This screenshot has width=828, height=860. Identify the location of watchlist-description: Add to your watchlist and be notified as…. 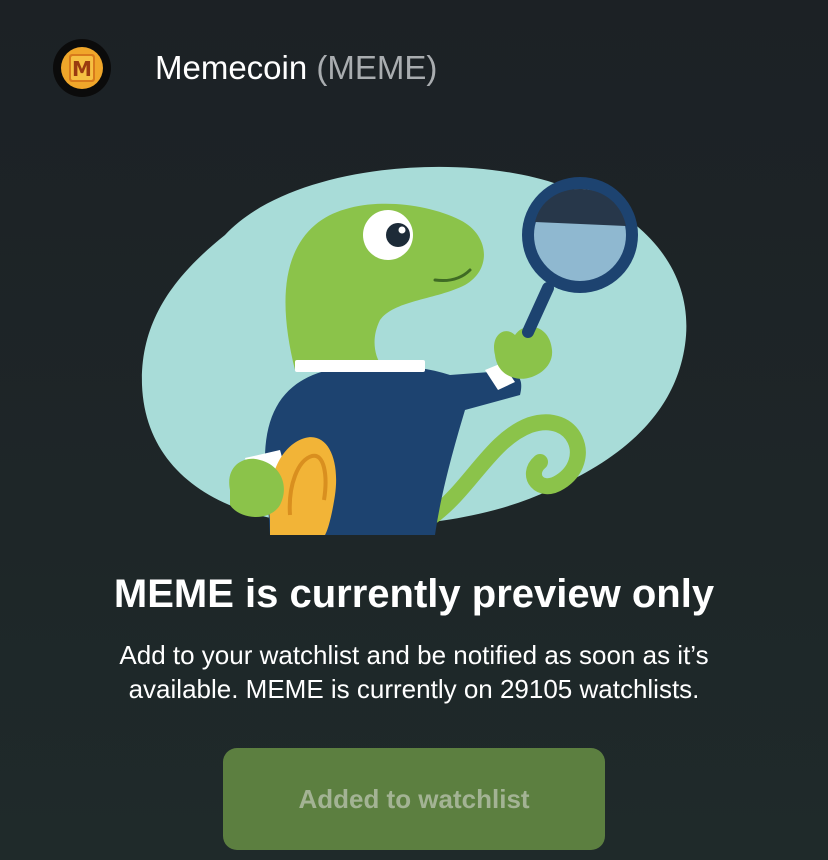
(414, 672).